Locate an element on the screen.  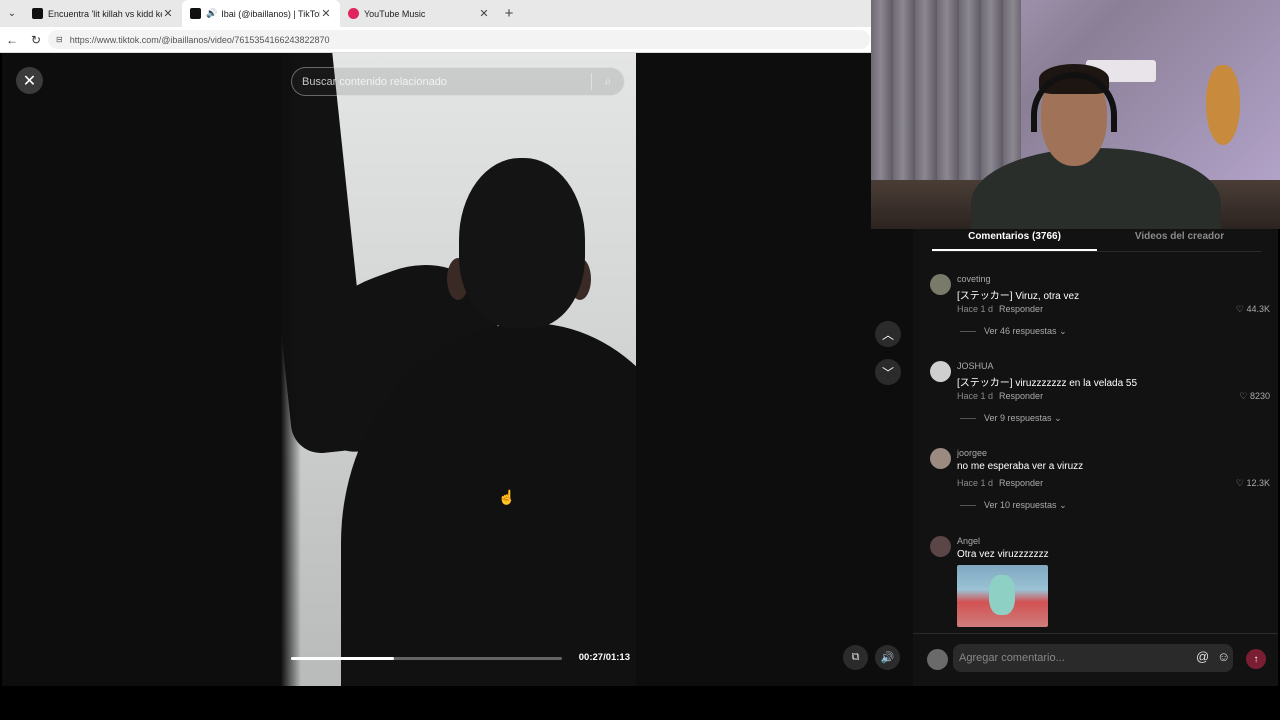
tabs-divider is located at coordinates (1097, 251).